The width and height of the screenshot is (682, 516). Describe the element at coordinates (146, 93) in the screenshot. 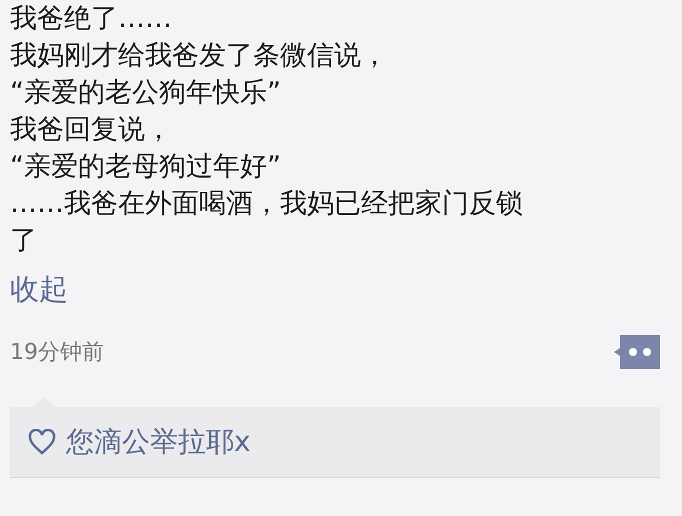

I see `post-text-line: “亲爱的老公狗年快乐”` at that location.